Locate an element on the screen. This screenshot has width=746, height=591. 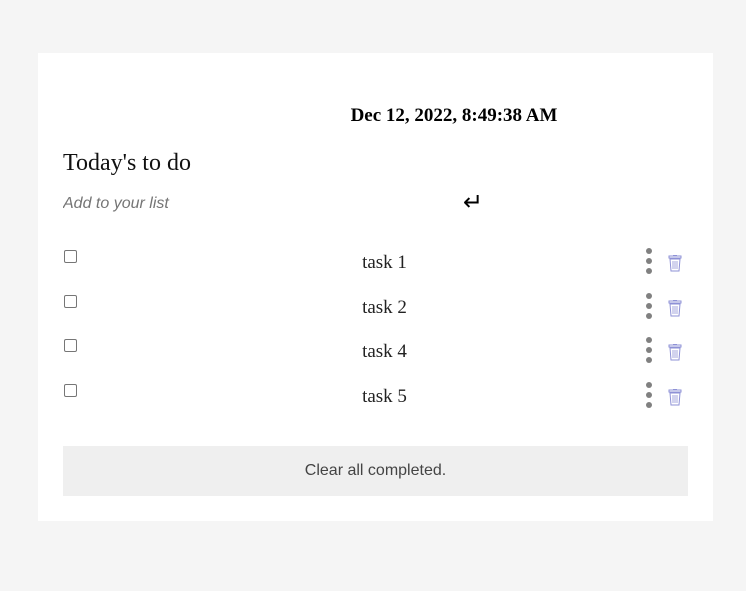
clear-completed-button: Clear all completed. is located at coordinates (375, 471).